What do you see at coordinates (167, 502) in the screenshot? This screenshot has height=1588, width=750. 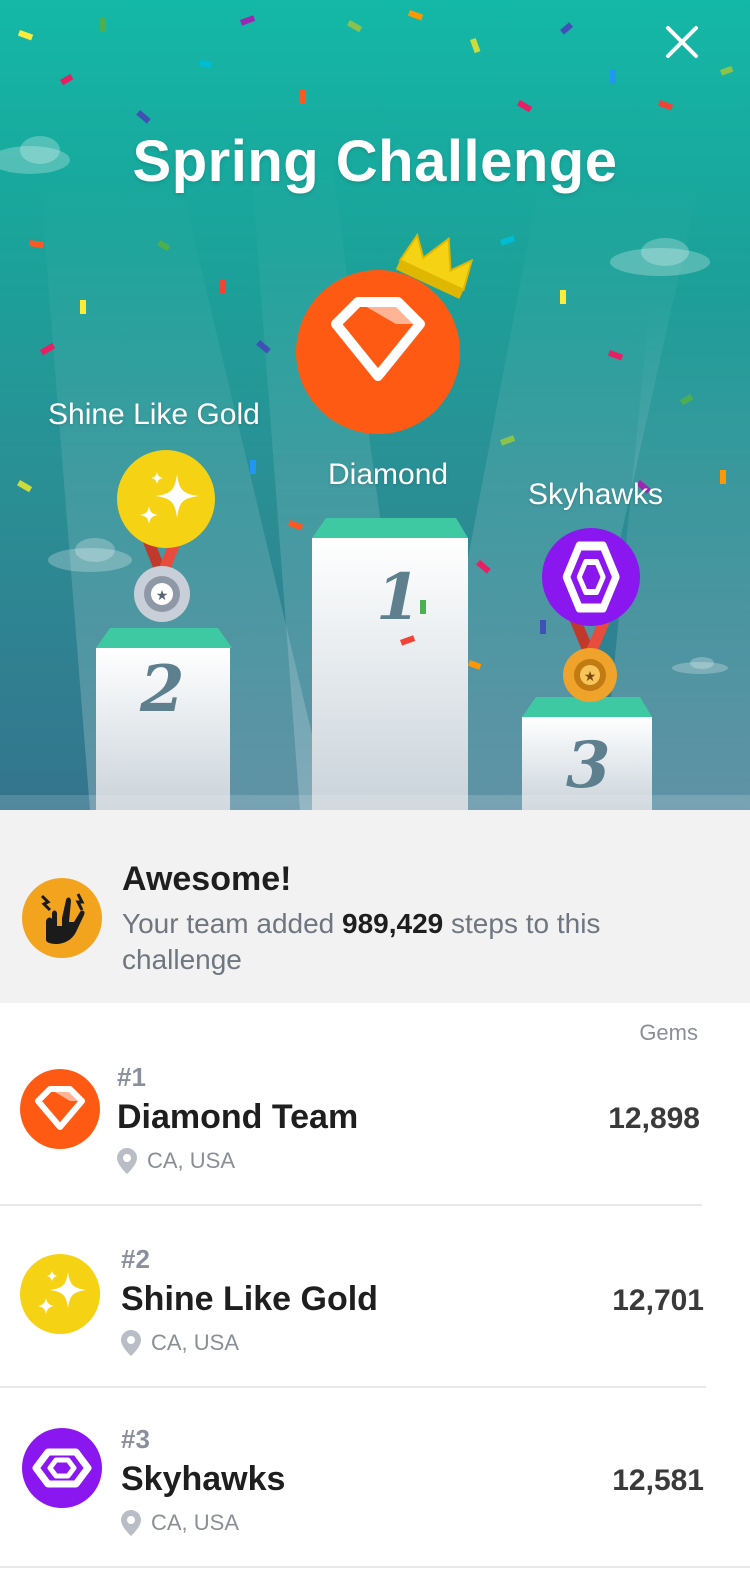 I see `second-place-badge` at bounding box center [167, 502].